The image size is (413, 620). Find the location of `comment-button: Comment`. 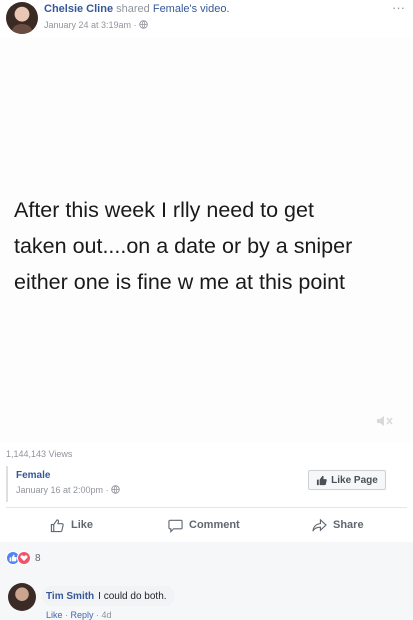

comment-button: Comment is located at coordinates (204, 525).